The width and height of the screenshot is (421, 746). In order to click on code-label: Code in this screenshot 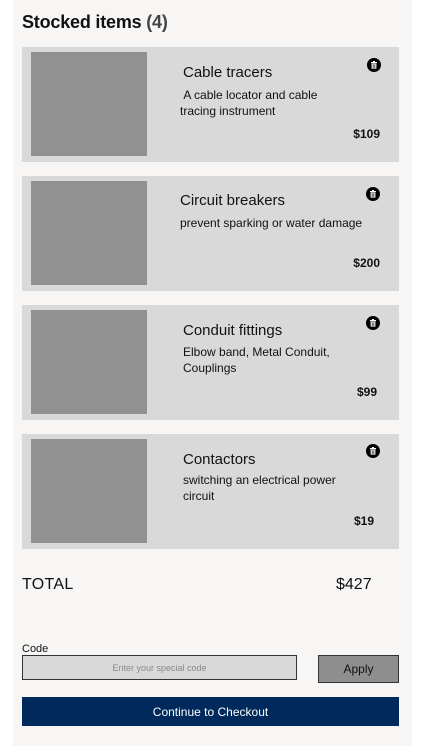, I will do `click(35, 649)`.